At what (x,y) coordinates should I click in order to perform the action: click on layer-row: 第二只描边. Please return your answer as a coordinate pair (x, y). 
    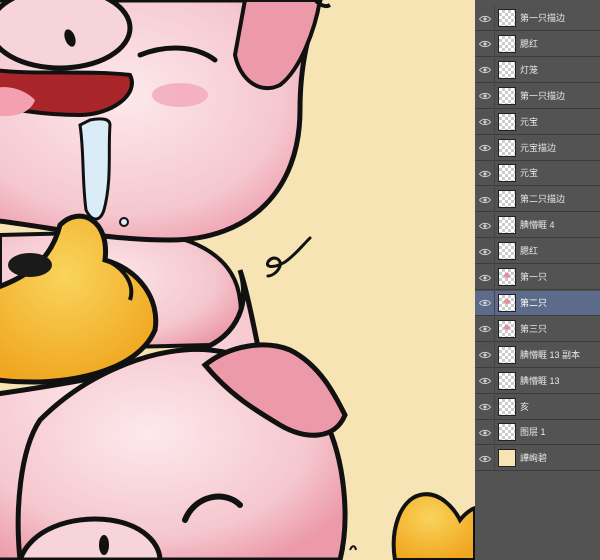
    Looking at the image, I should click on (537, 200).